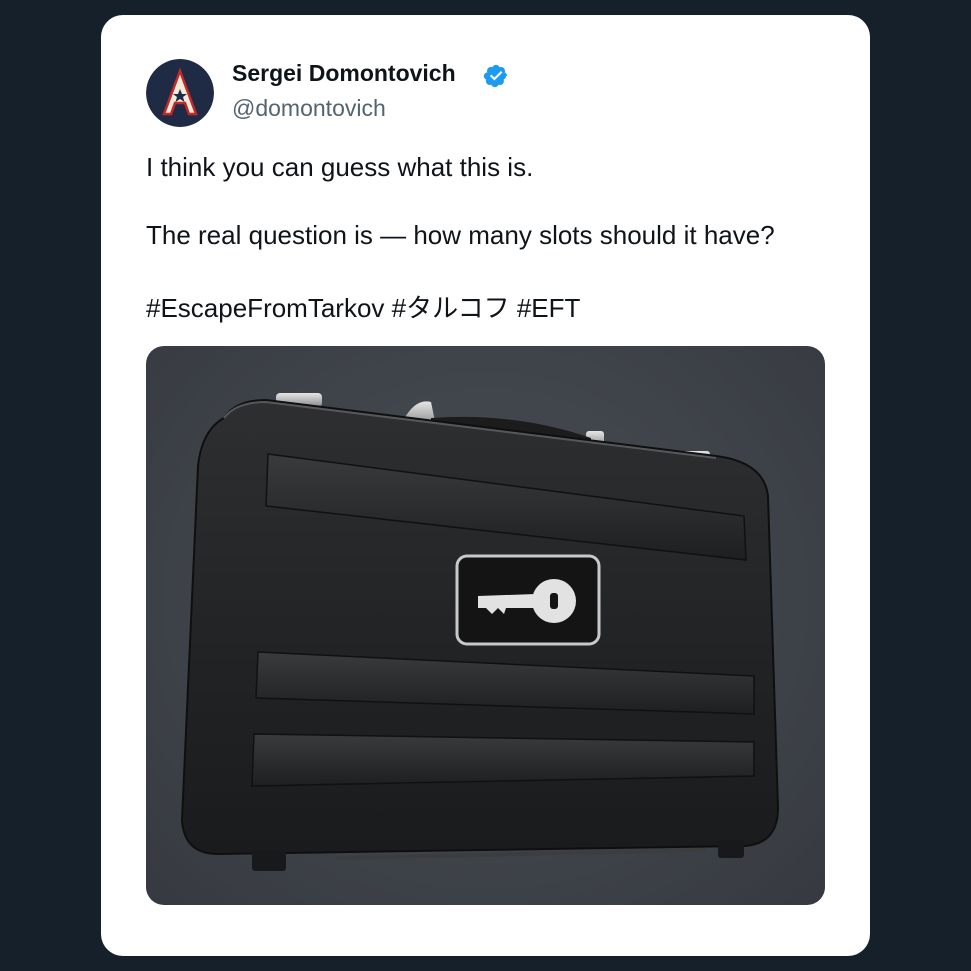 Image resolution: width=971 pixels, height=971 pixels. I want to click on tweet-text-line-1: I think you can guess what this is., so click(340, 167).